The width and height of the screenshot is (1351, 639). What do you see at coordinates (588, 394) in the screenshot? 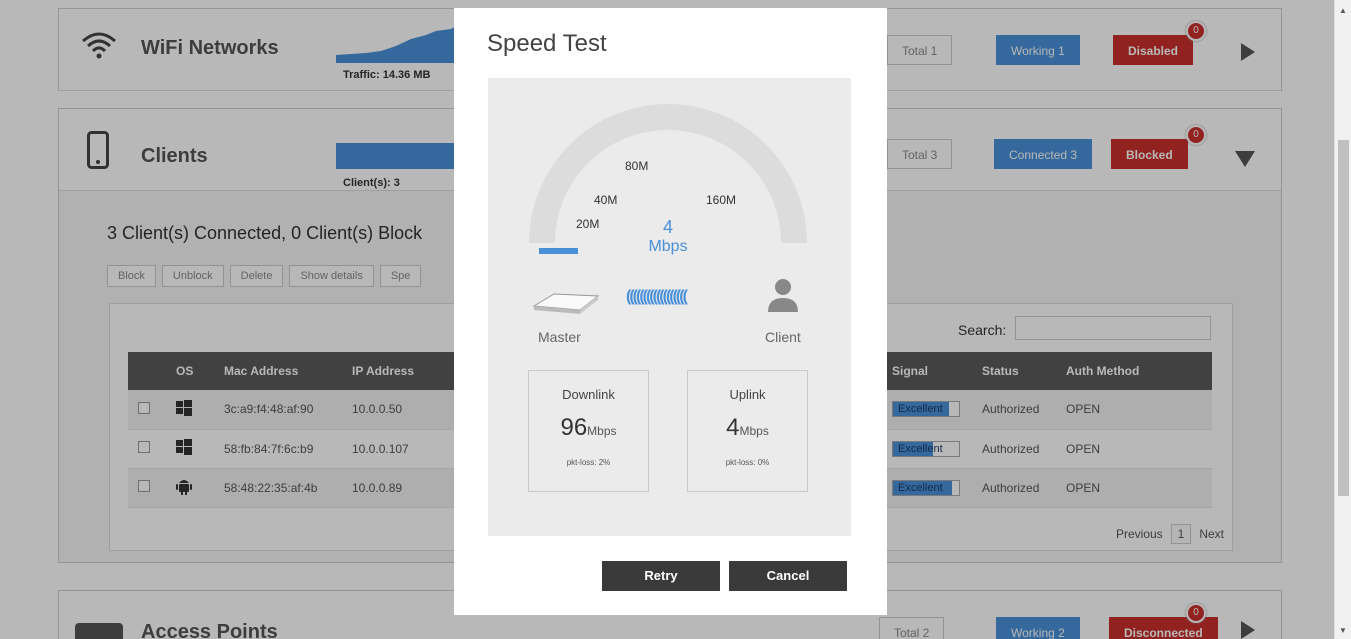
I see `downlink-title: Downlink` at bounding box center [588, 394].